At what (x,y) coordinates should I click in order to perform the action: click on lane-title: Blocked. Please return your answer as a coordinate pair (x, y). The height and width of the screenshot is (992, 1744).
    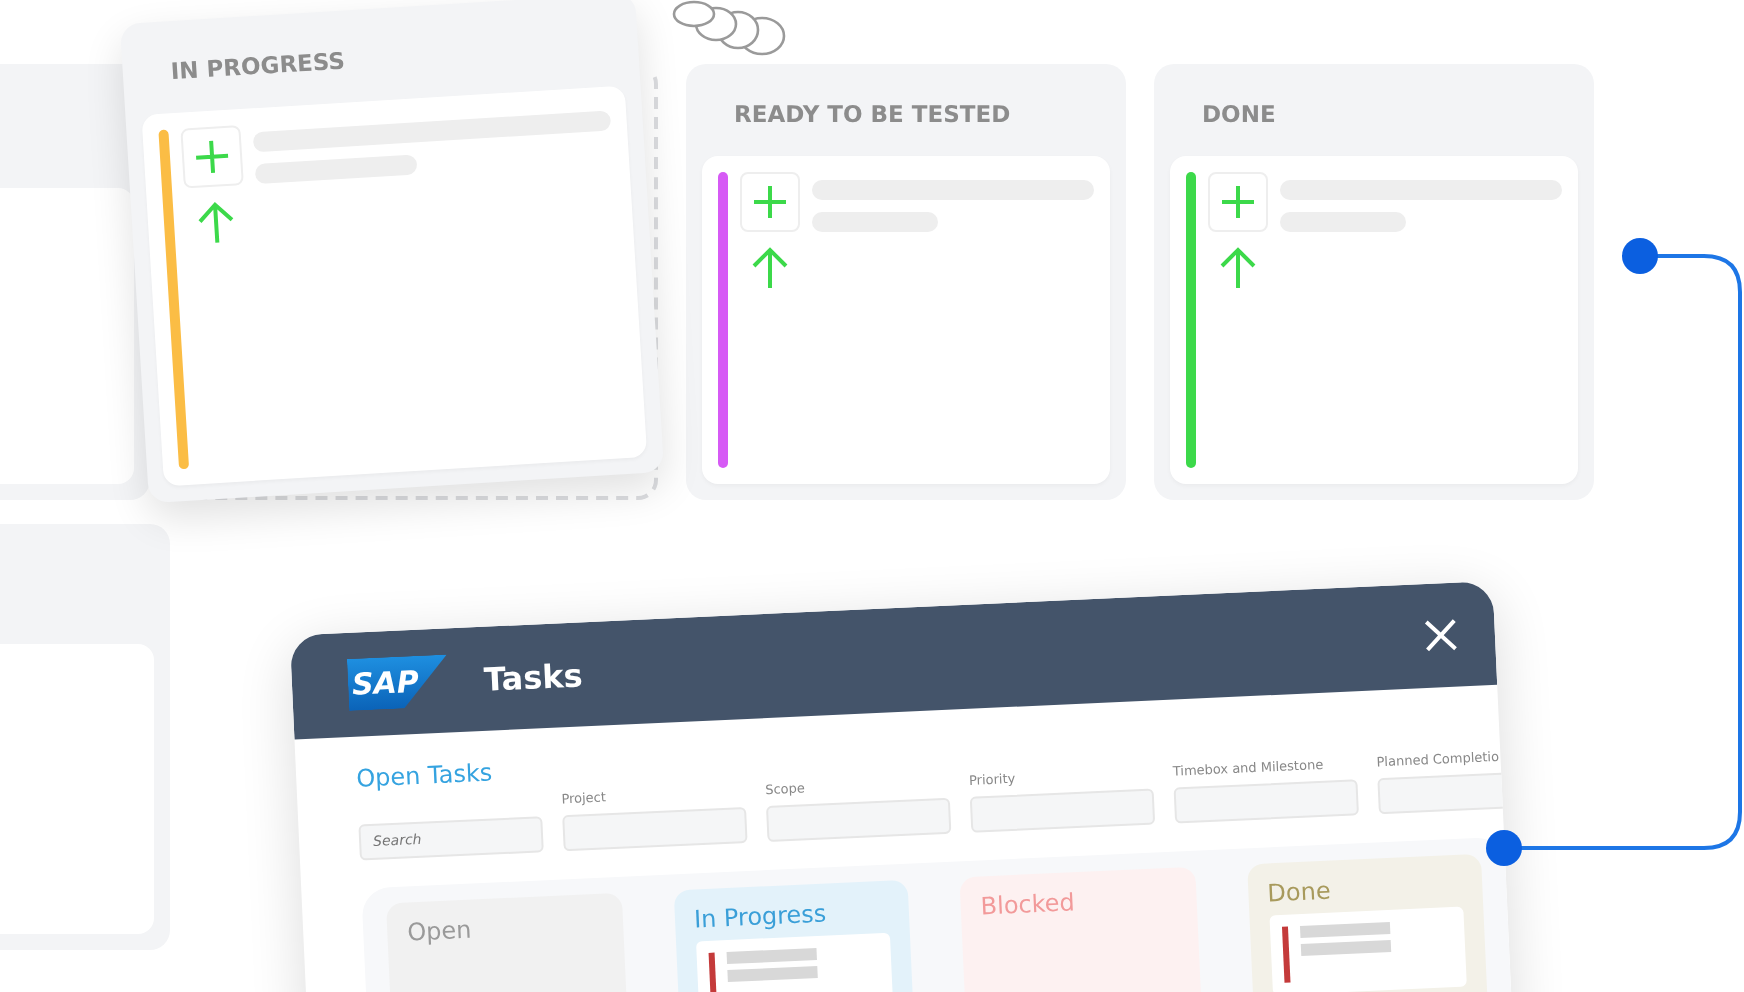
    Looking at the image, I should click on (1029, 903).